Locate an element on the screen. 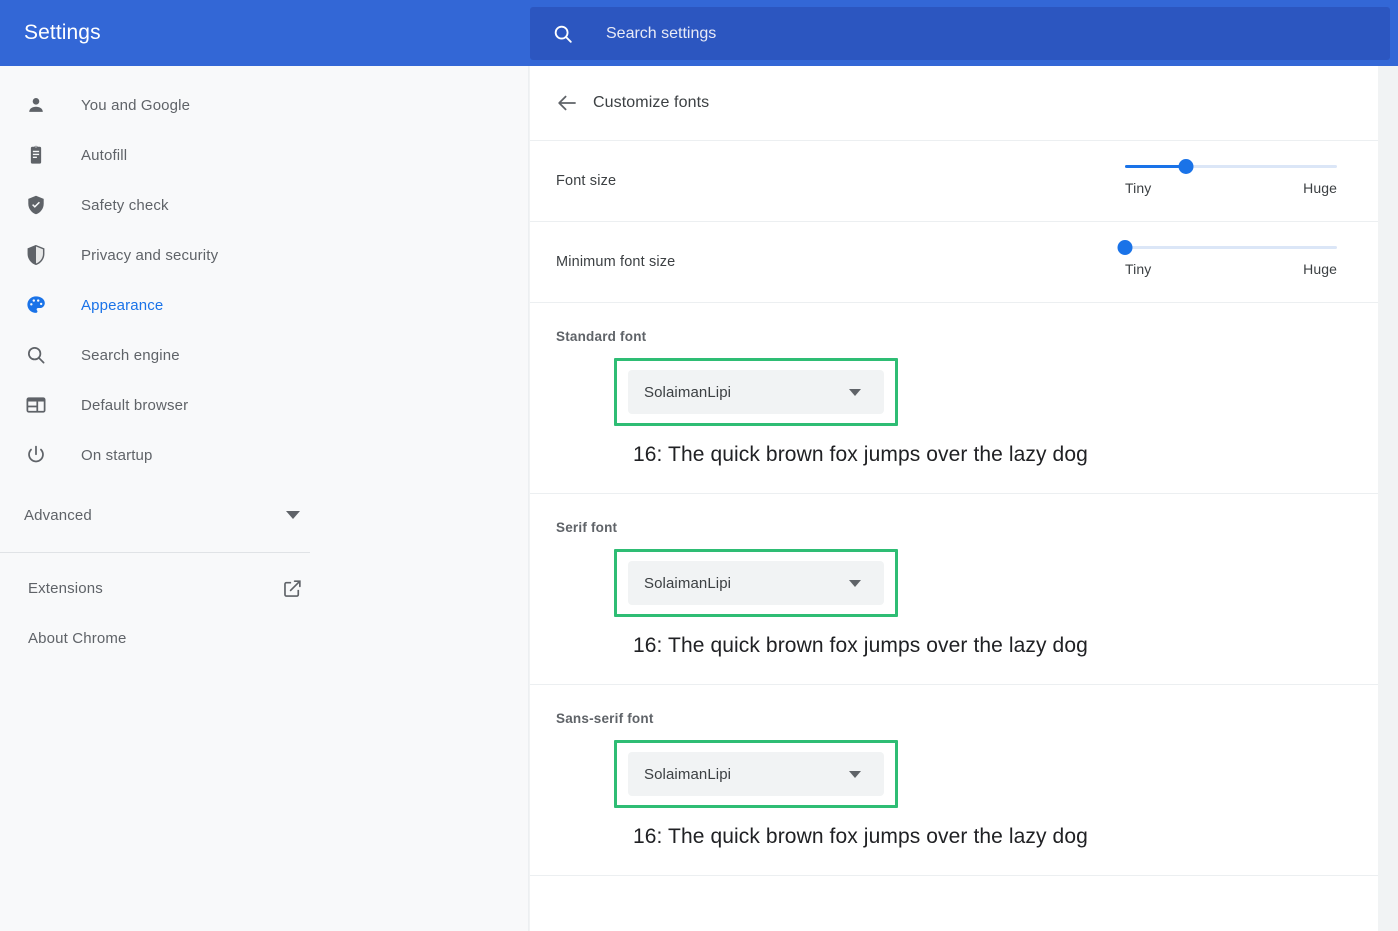  sidebar-item-safety-check: Safety check is located at coordinates (264, 205).